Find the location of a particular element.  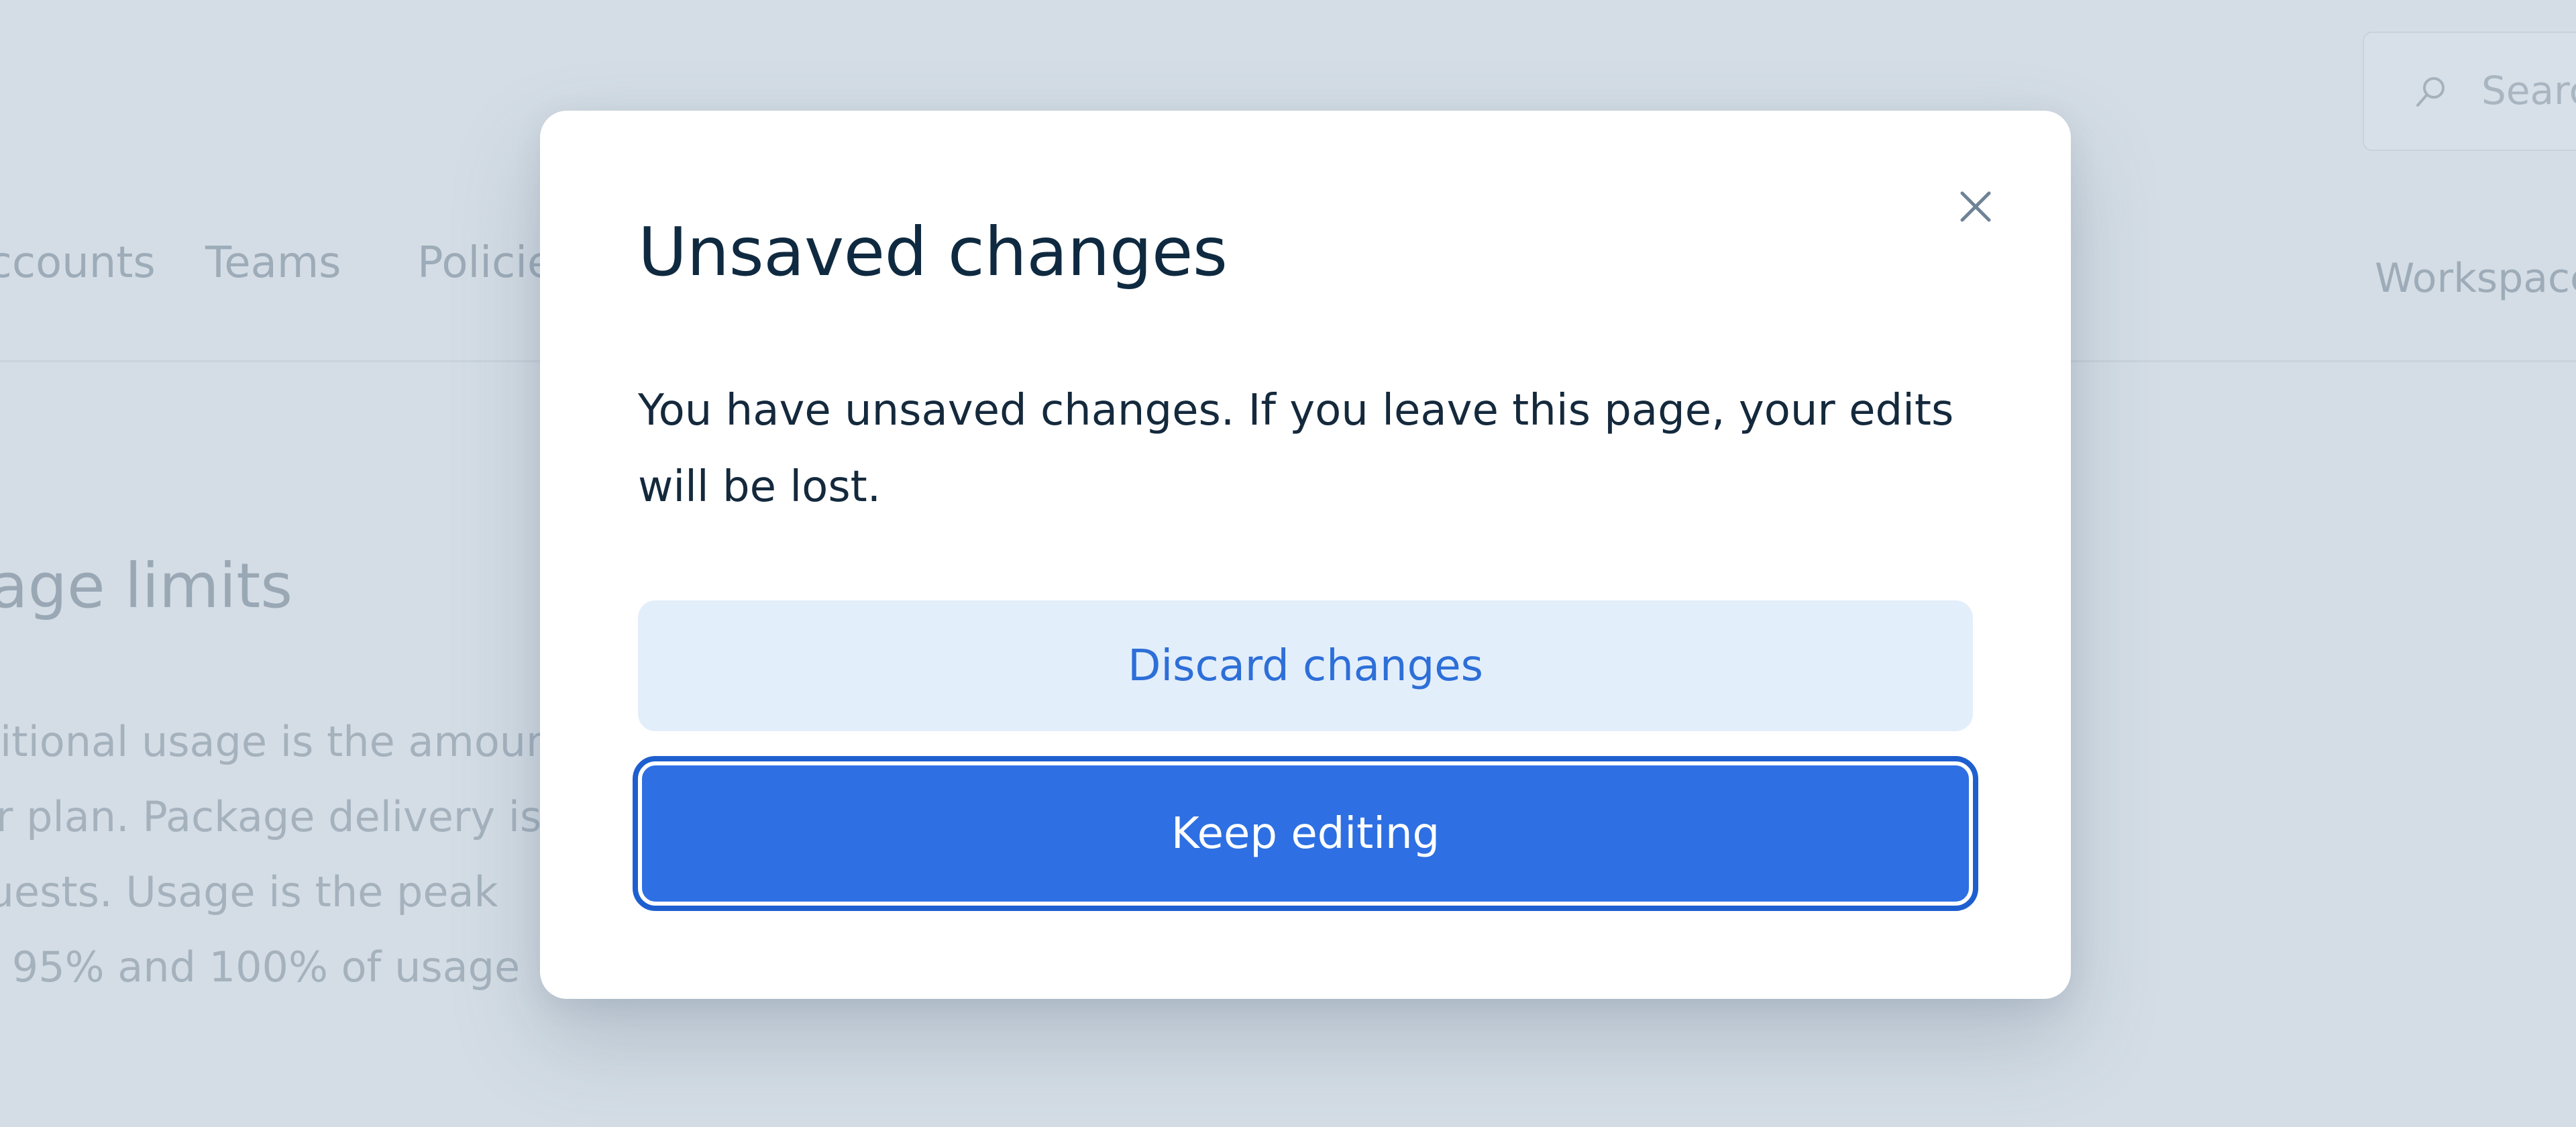

keep-editing-button: Keep editing is located at coordinates (1305, 833).